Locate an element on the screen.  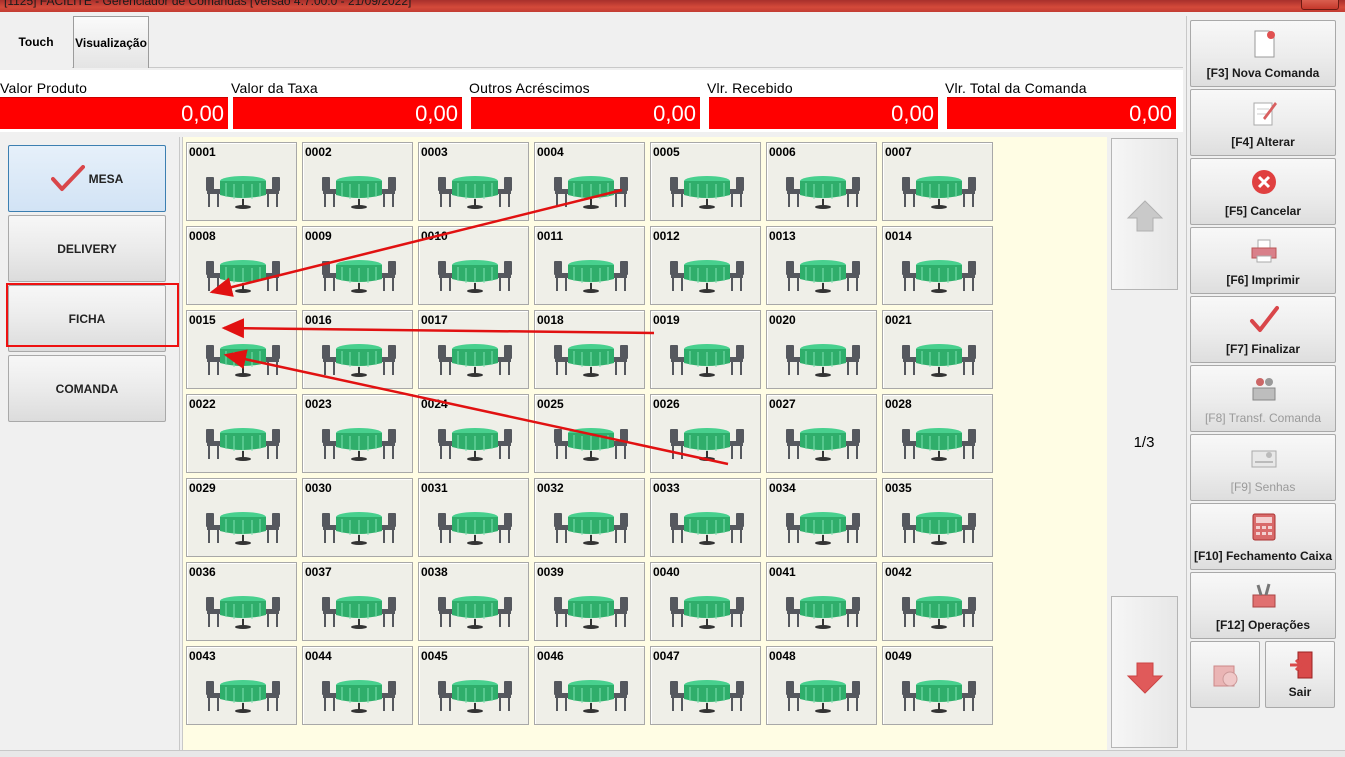
table-tile: 0025 is located at coordinates (589, 433).